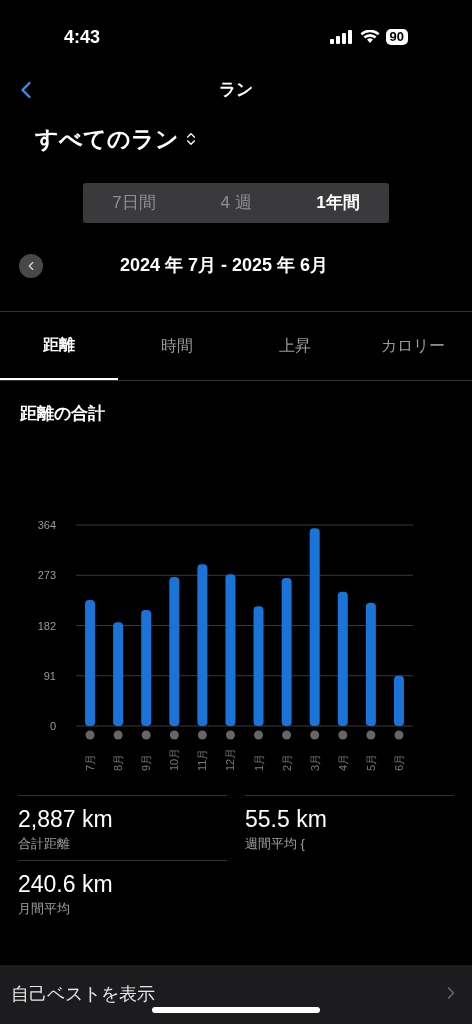 This screenshot has width=472, height=1024. What do you see at coordinates (46, 575) in the screenshot?
I see `y-axis-label: 273` at bounding box center [46, 575].